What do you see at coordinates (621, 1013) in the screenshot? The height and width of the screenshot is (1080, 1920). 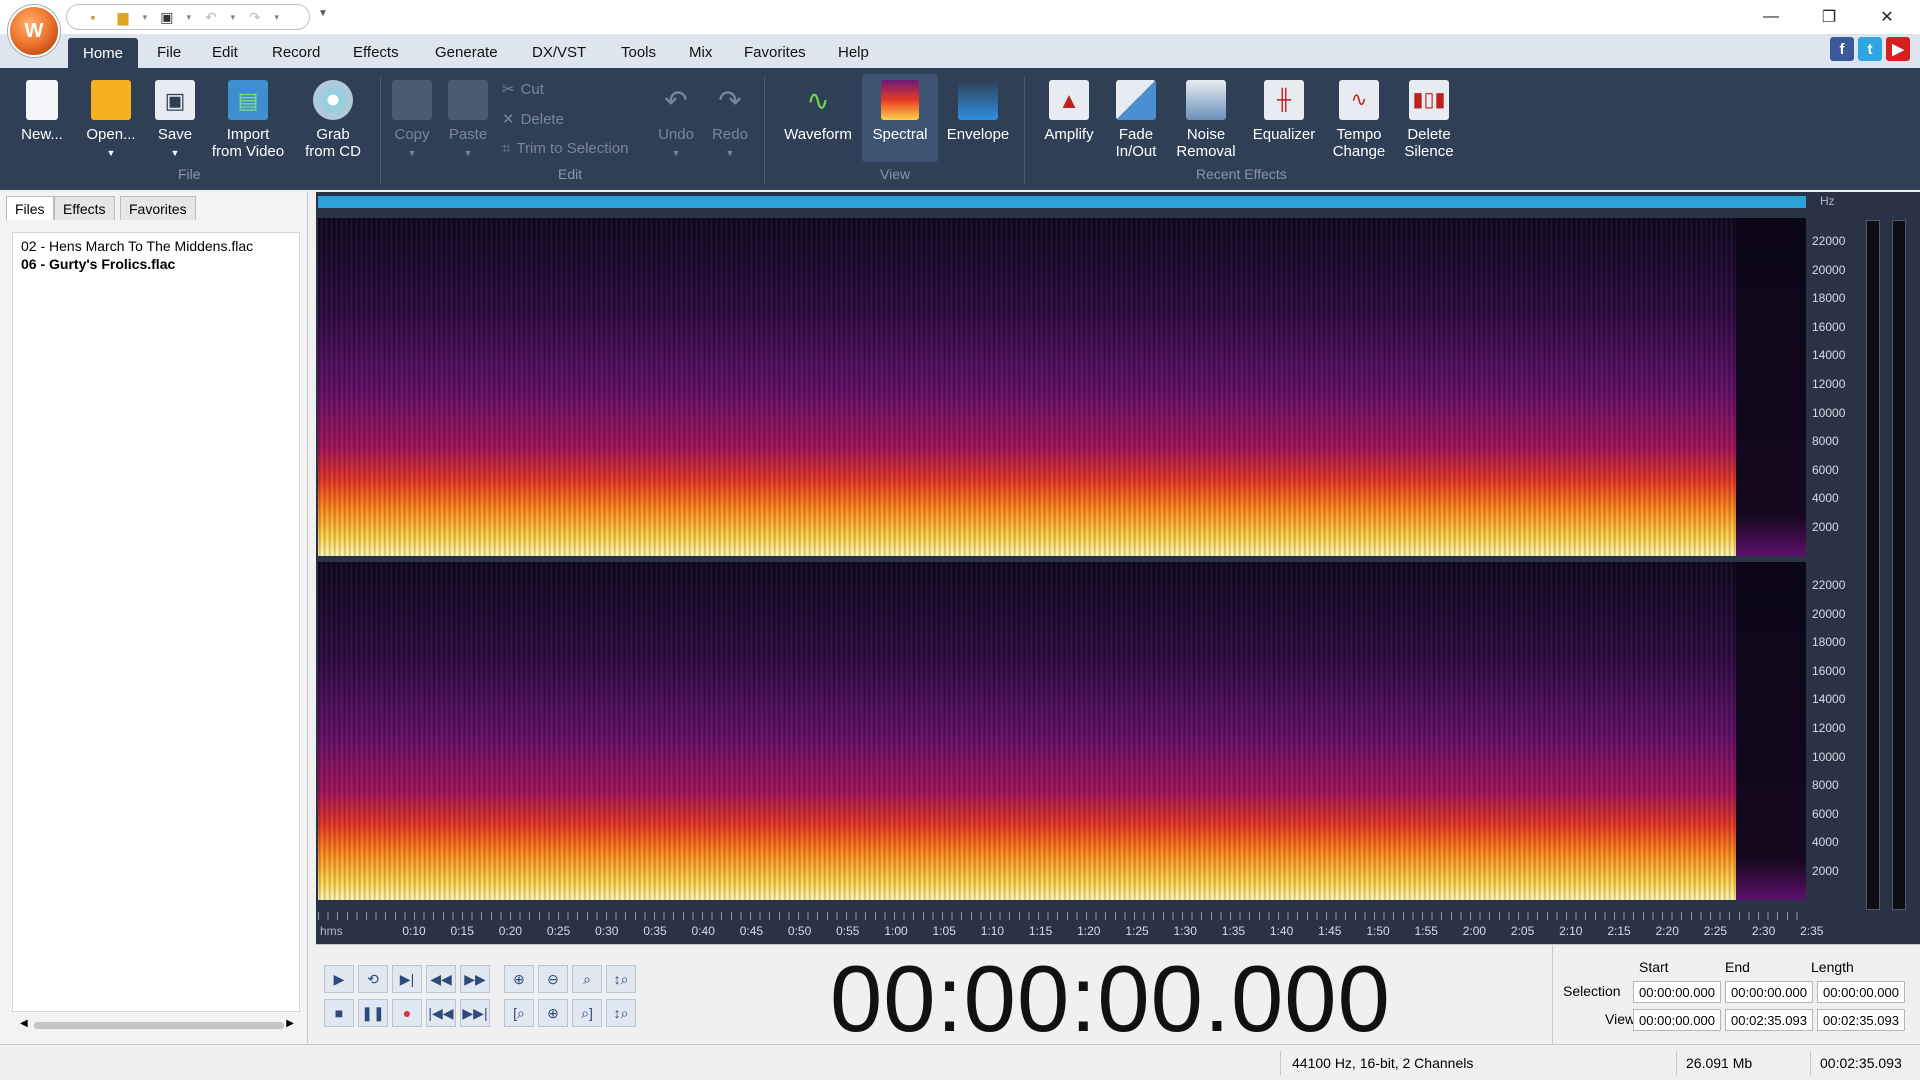 I see `zoom-vertical-out-icon: ↕⌕` at bounding box center [621, 1013].